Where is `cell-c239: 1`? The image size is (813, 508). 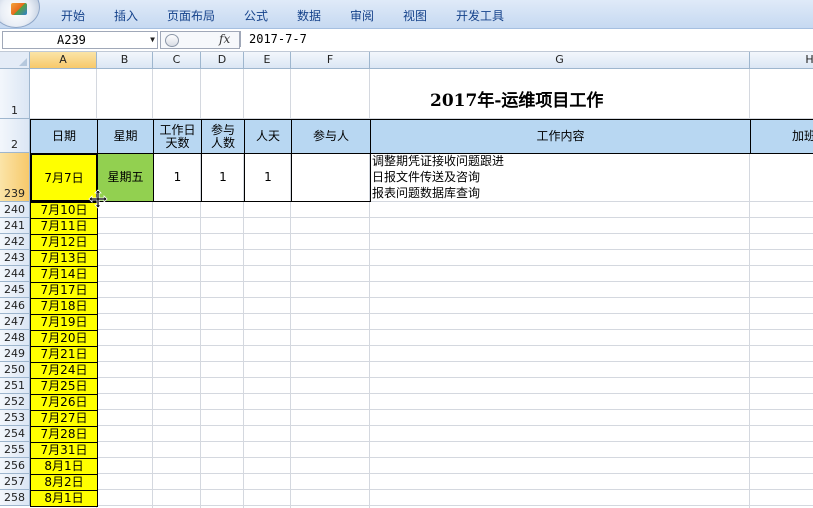
cell-c239: 1 is located at coordinates (177, 177).